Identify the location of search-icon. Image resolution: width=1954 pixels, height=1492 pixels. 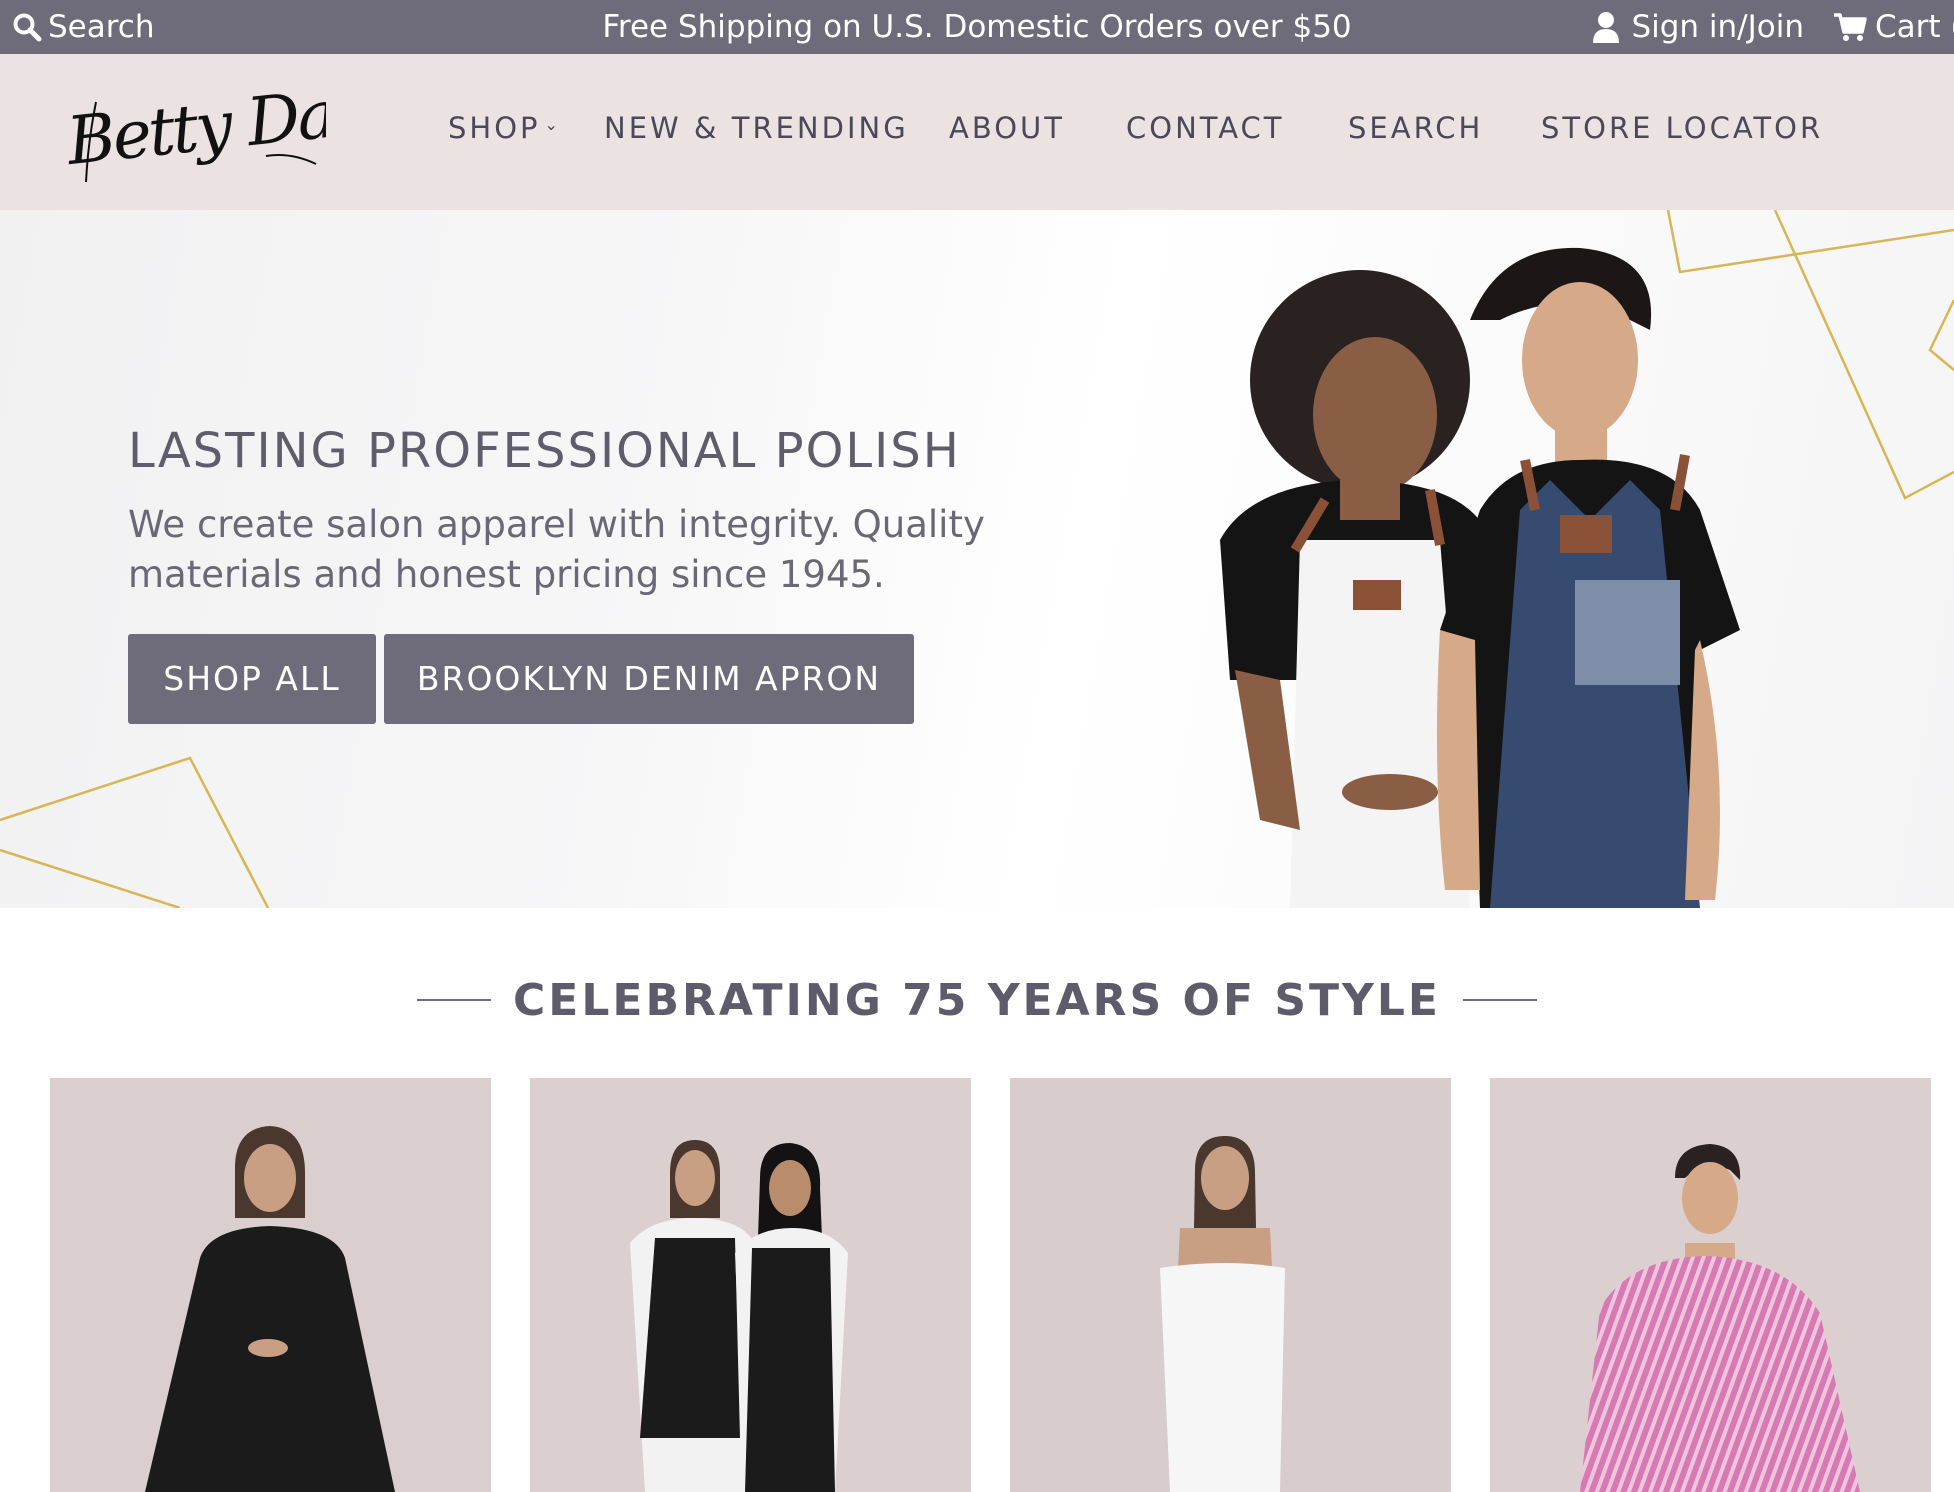
(27, 27).